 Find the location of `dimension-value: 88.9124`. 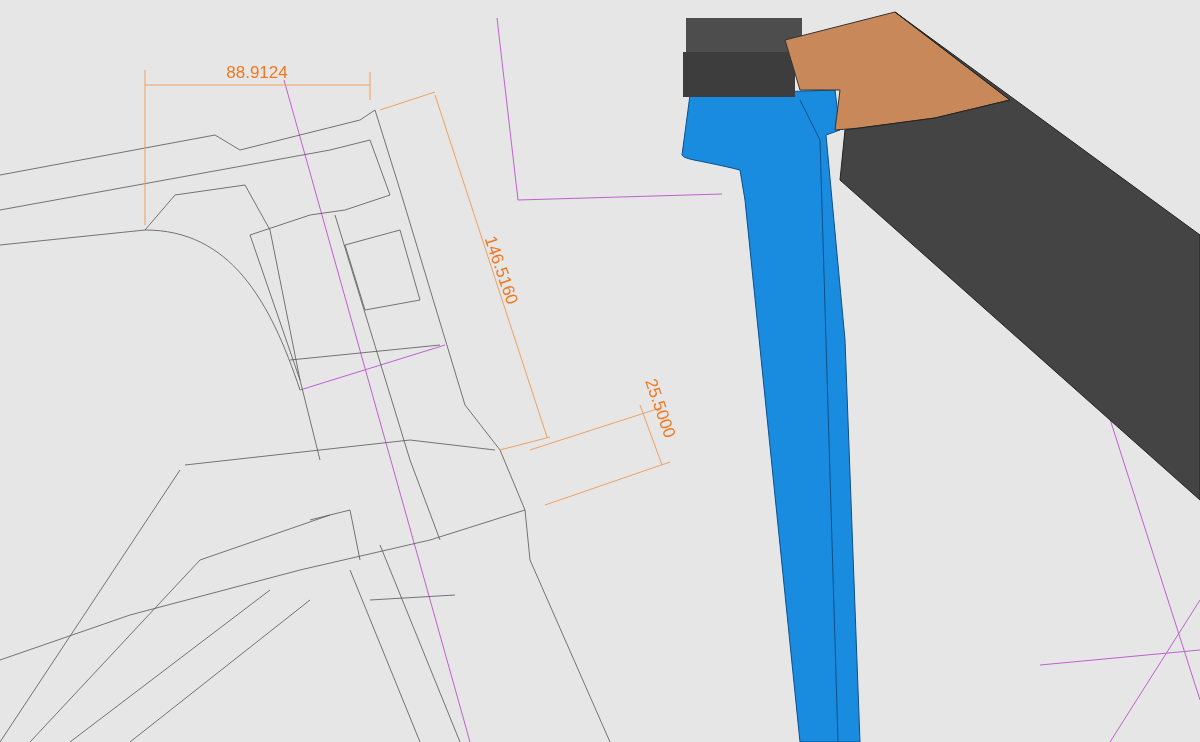

dimension-value: 88.9124 is located at coordinates (257, 72).